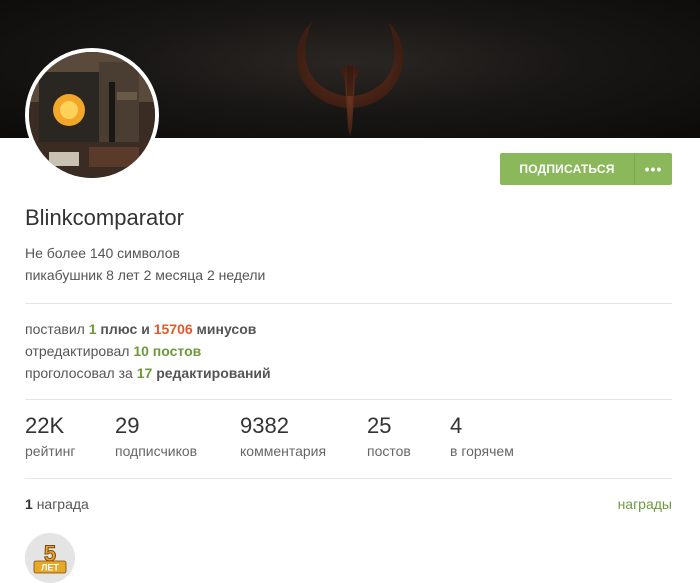 This screenshot has height=583, width=700. I want to click on stat-label: комментария, so click(283, 451).